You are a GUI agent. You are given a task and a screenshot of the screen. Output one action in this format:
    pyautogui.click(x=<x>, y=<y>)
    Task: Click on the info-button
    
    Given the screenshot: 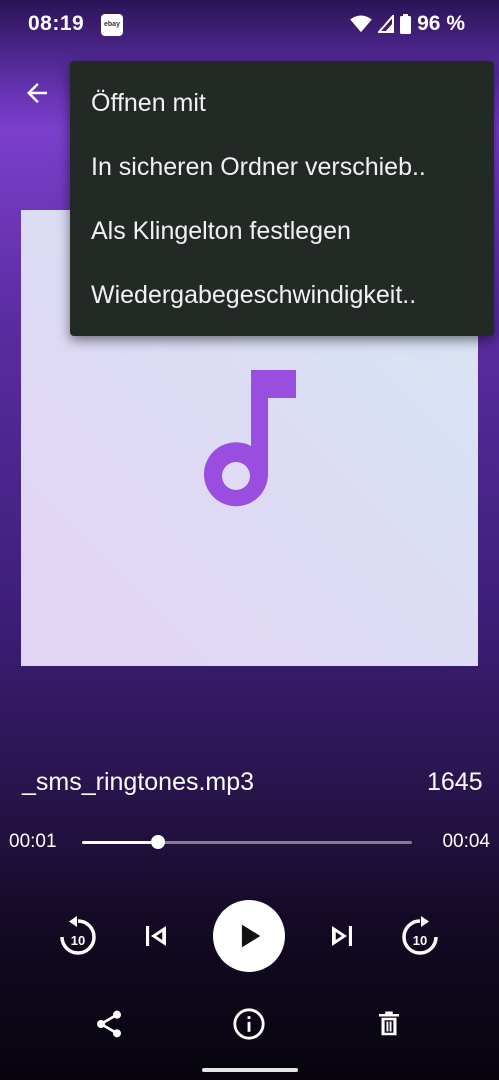 What is the action you would take?
    pyautogui.click(x=249, y=1024)
    